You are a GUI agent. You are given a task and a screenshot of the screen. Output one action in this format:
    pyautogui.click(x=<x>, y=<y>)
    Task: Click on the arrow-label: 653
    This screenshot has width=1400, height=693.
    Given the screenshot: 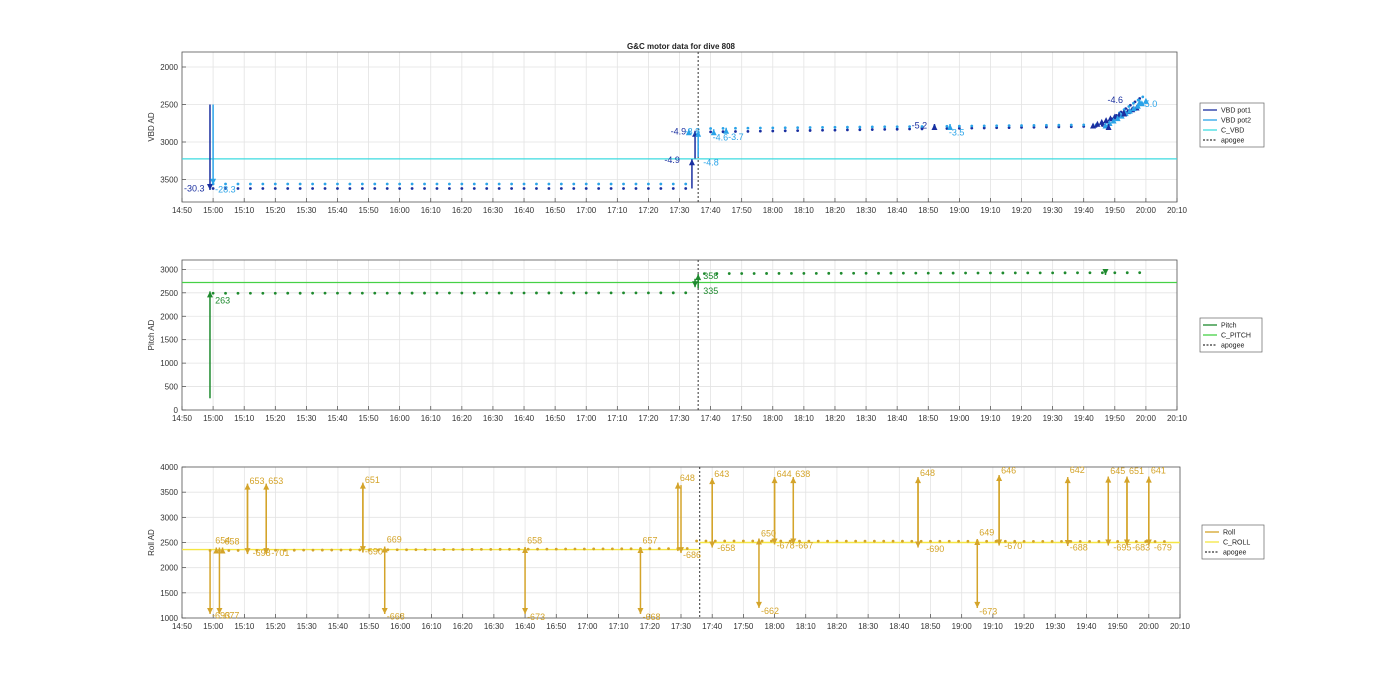 What is the action you would take?
    pyautogui.click(x=275, y=481)
    